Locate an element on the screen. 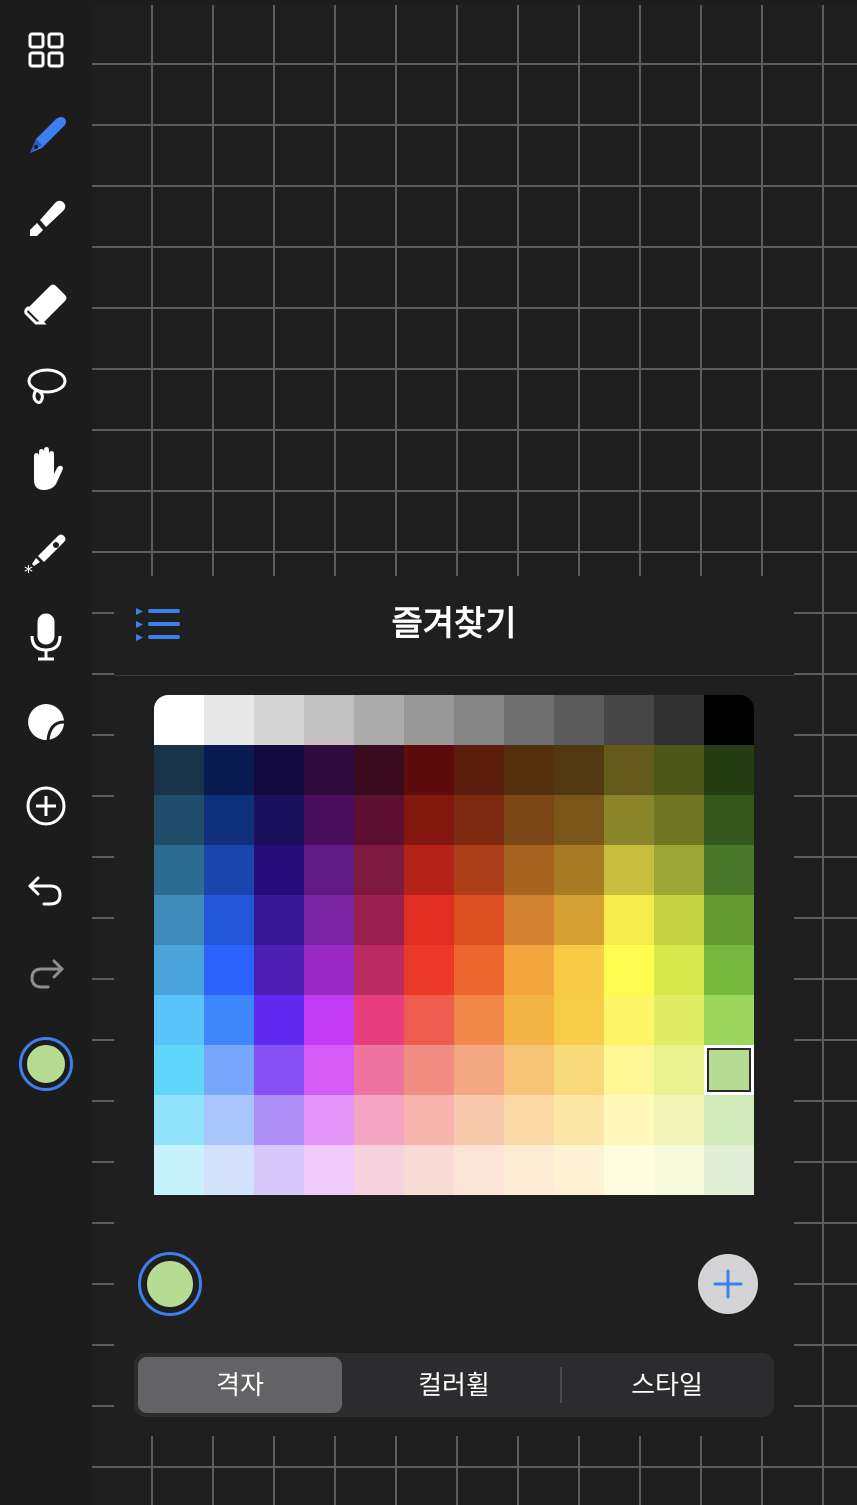 The height and width of the screenshot is (1505, 857). eraser-icon is located at coordinates (46, 302).